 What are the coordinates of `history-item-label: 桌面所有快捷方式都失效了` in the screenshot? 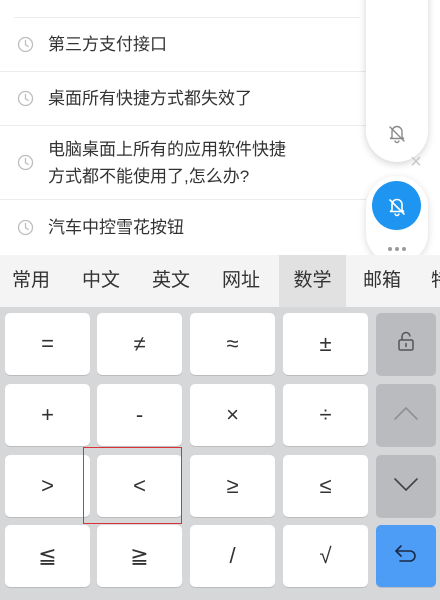 It's located at (150, 98).